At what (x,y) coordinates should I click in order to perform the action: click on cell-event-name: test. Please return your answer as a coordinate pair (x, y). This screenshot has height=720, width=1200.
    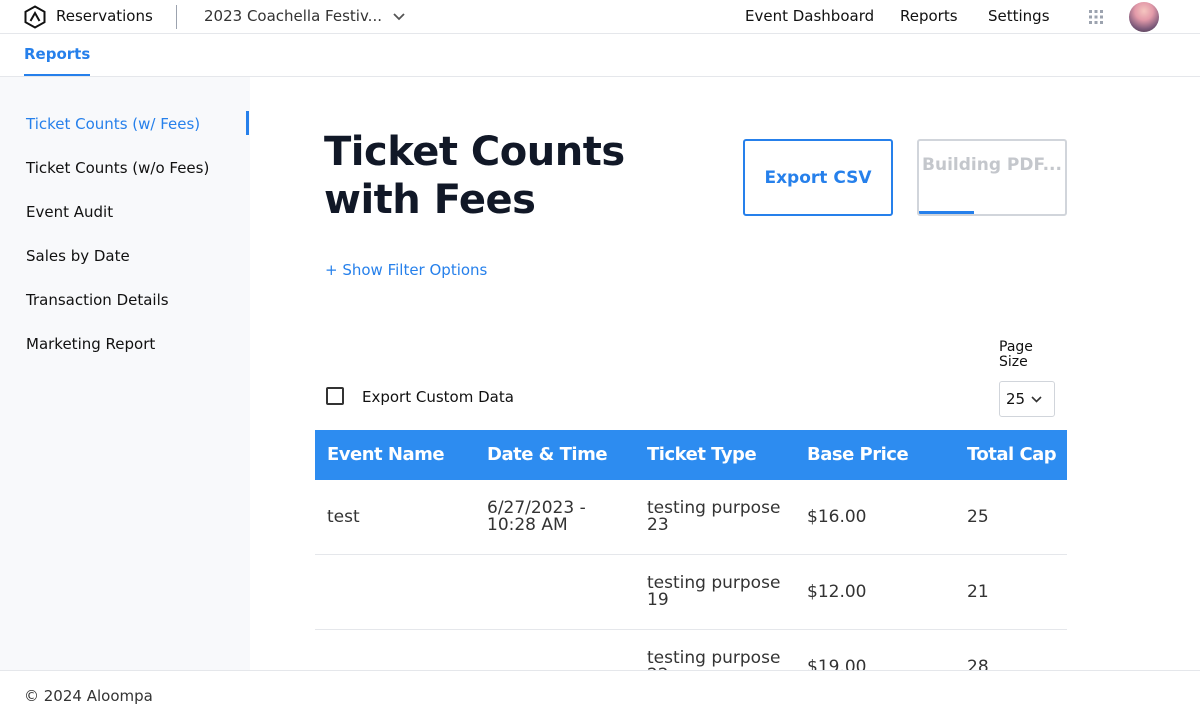
    Looking at the image, I should click on (343, 517).